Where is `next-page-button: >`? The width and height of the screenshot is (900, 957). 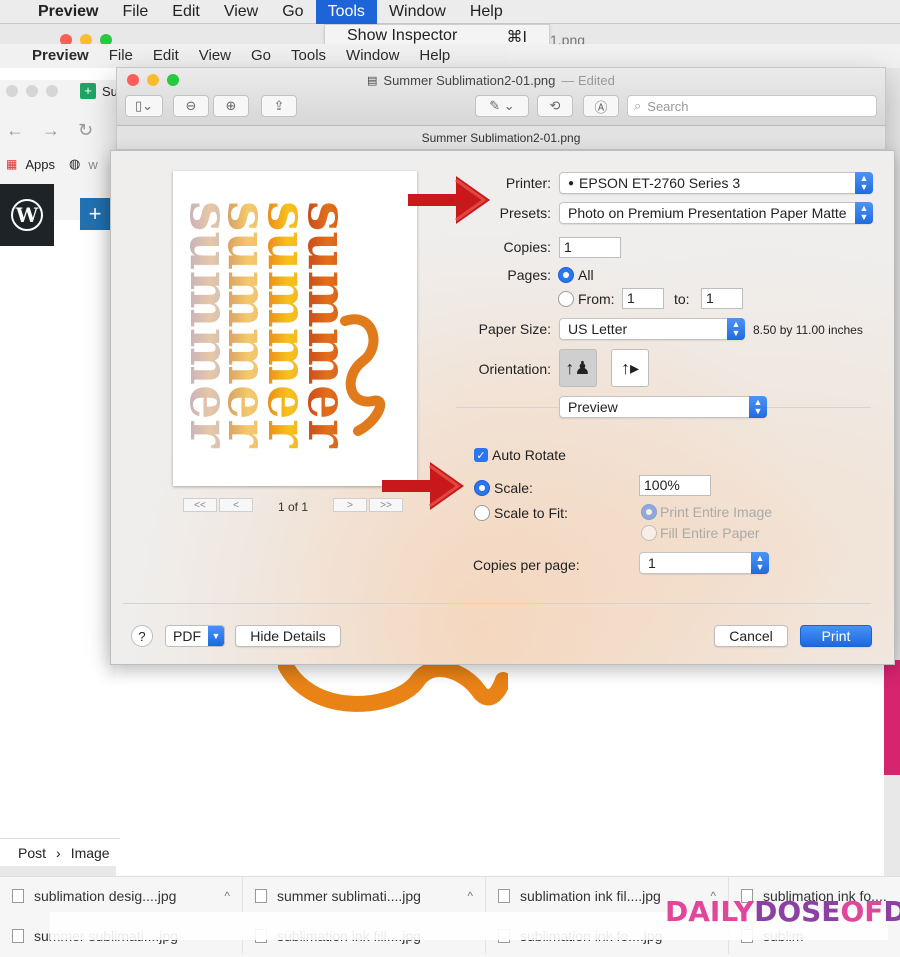 next-page-button: > is located at coordinates (350, 505).